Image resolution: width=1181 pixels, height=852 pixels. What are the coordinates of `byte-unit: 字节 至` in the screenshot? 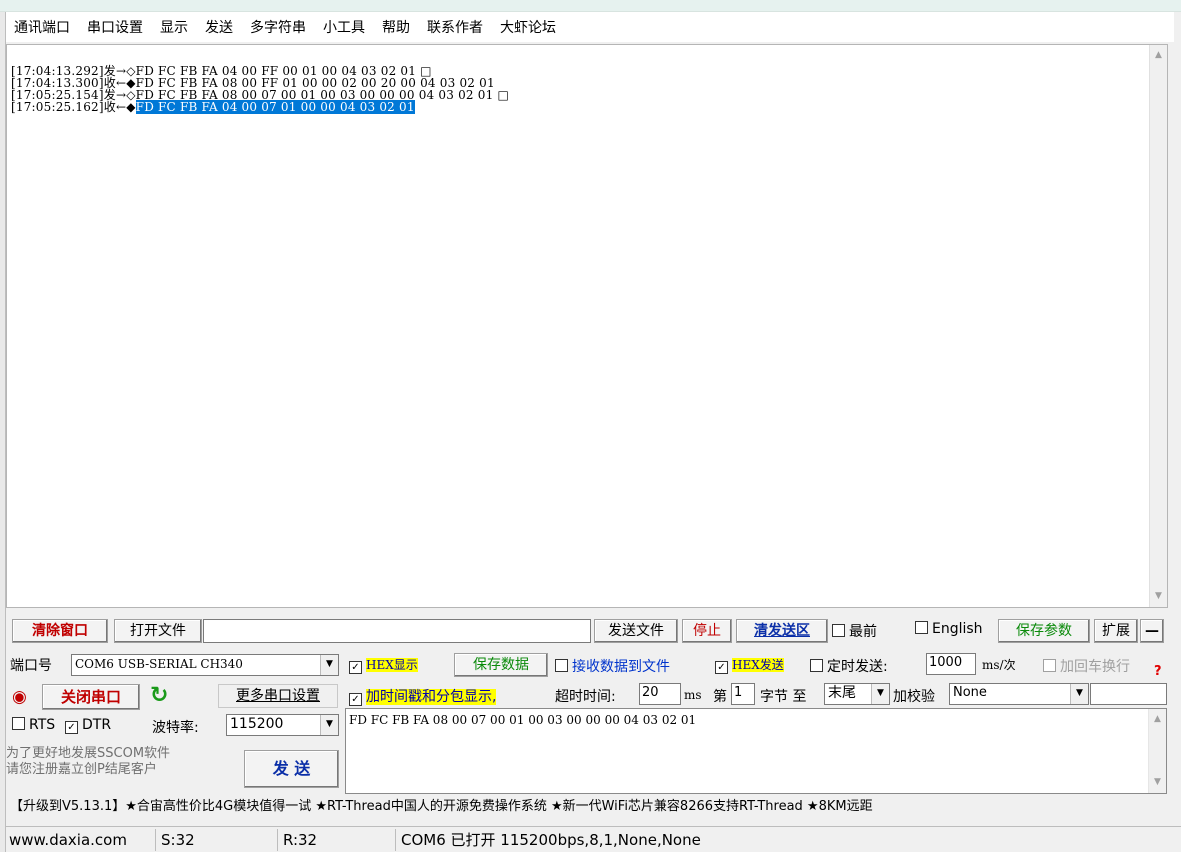 It's located at (783, 697).